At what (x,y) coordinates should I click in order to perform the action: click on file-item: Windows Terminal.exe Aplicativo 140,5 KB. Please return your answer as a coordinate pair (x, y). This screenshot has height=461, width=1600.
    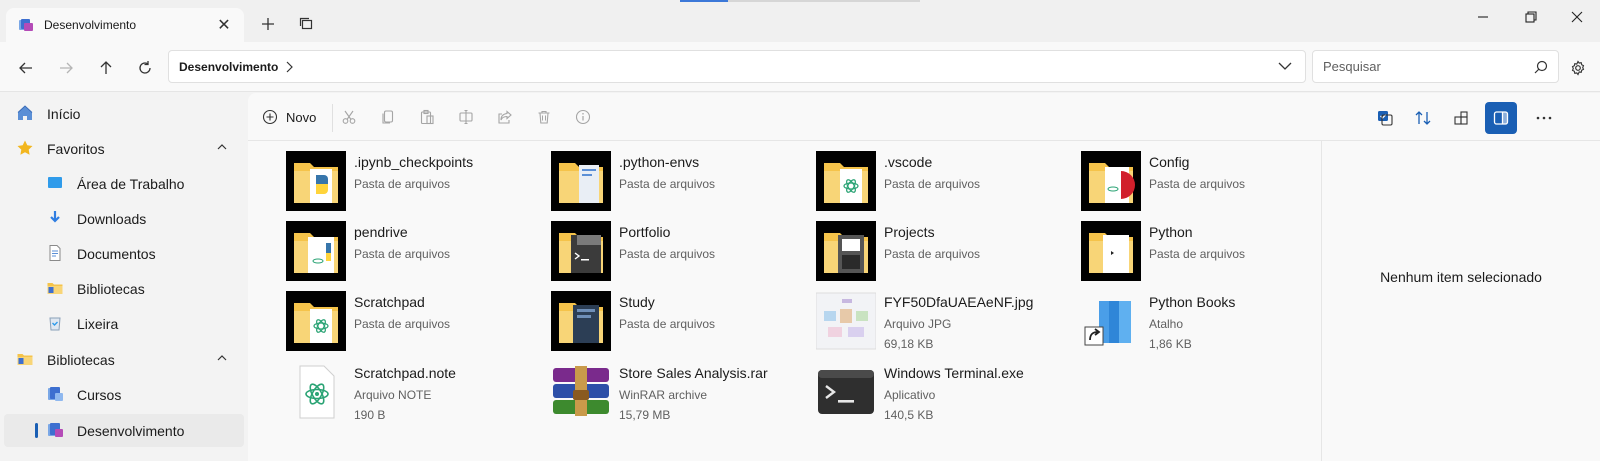
    Looking at the image, I should click on (910, 387).